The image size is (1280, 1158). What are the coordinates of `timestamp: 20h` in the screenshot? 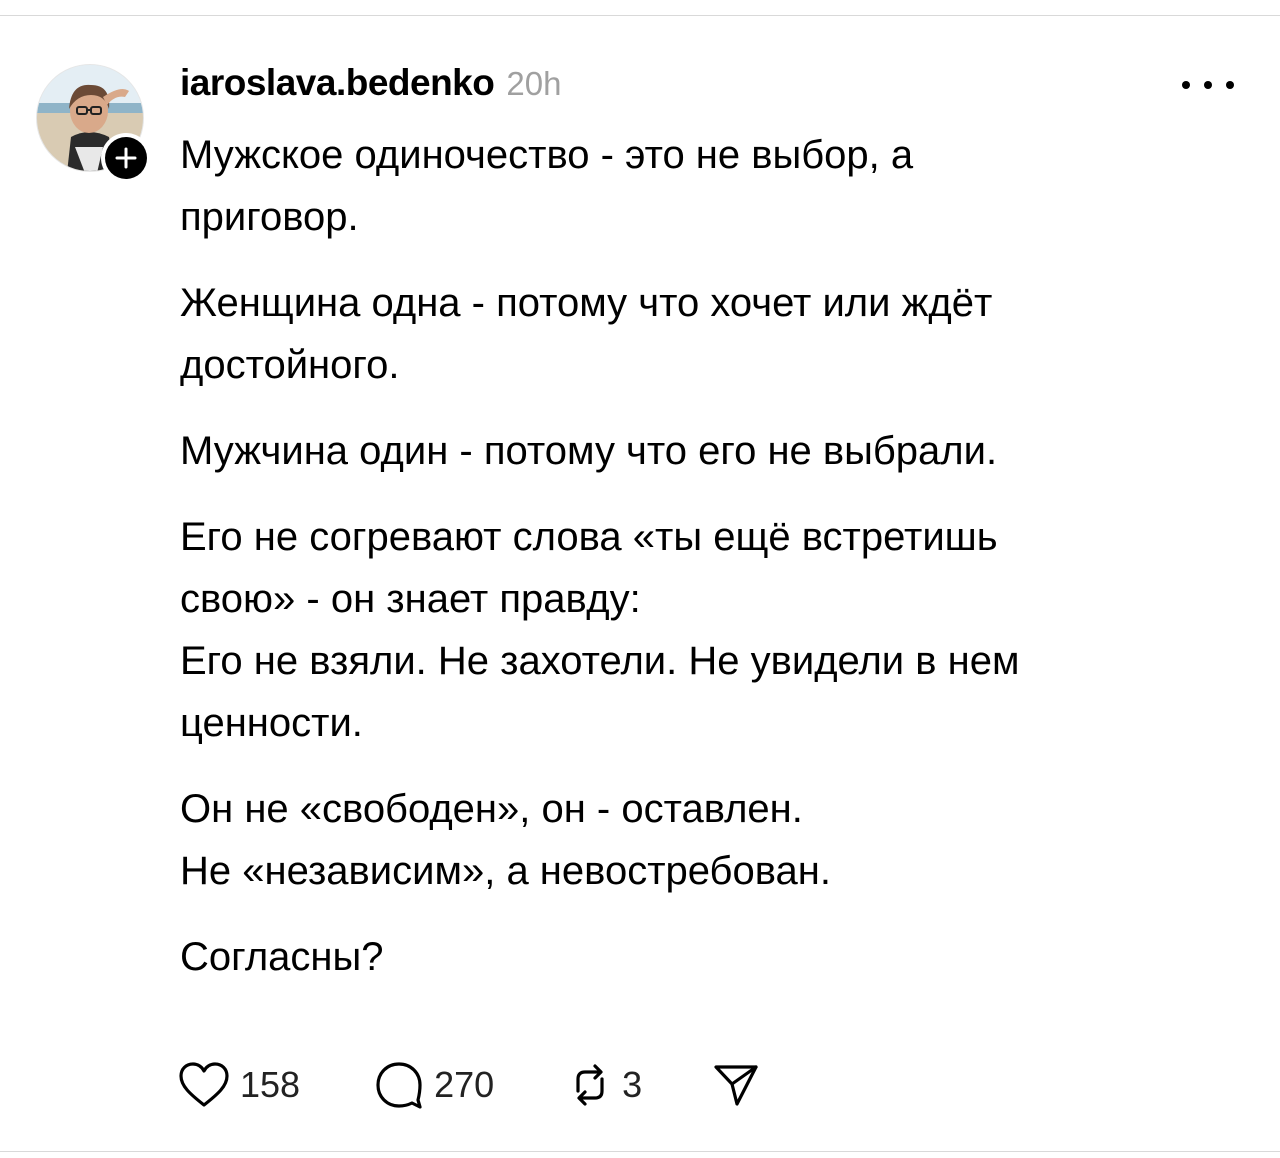 It's located at (534, 83).